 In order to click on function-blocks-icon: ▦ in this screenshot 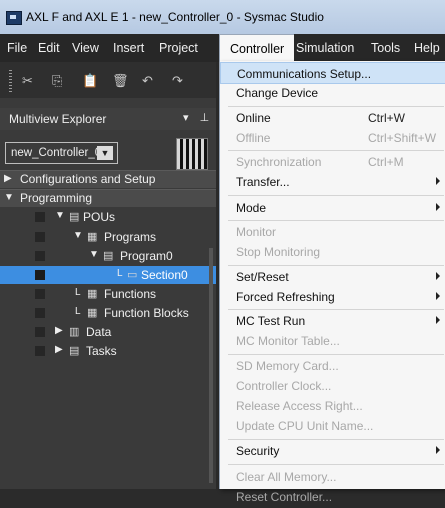, I will do `click(92, 313)`.